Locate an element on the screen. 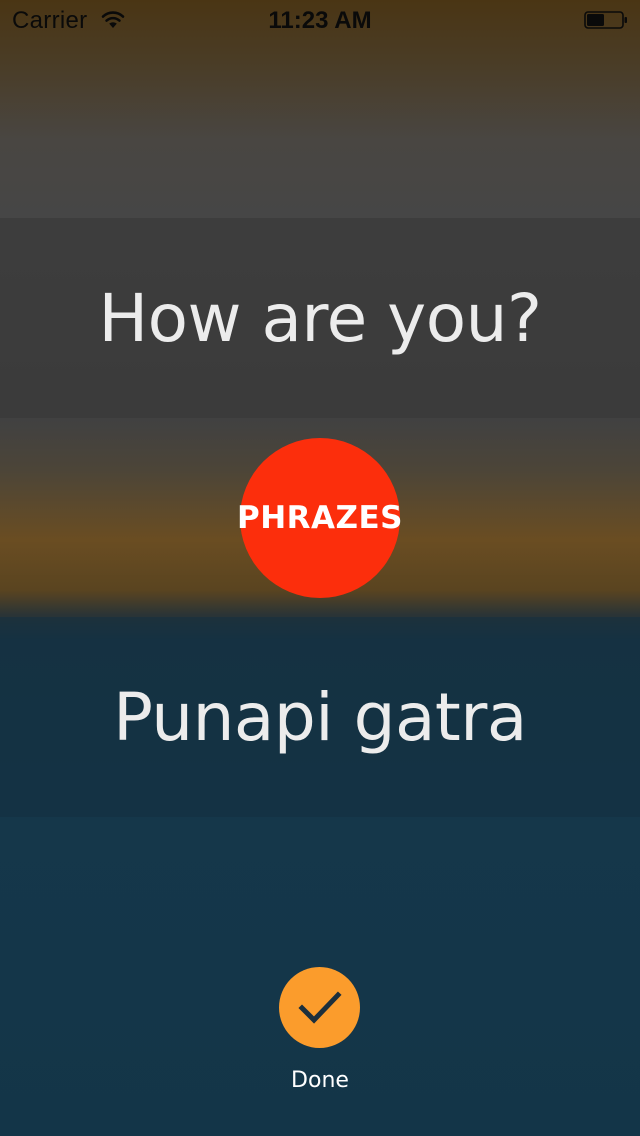  logo-label: PHRAZES is located at coordinates (320, 518).